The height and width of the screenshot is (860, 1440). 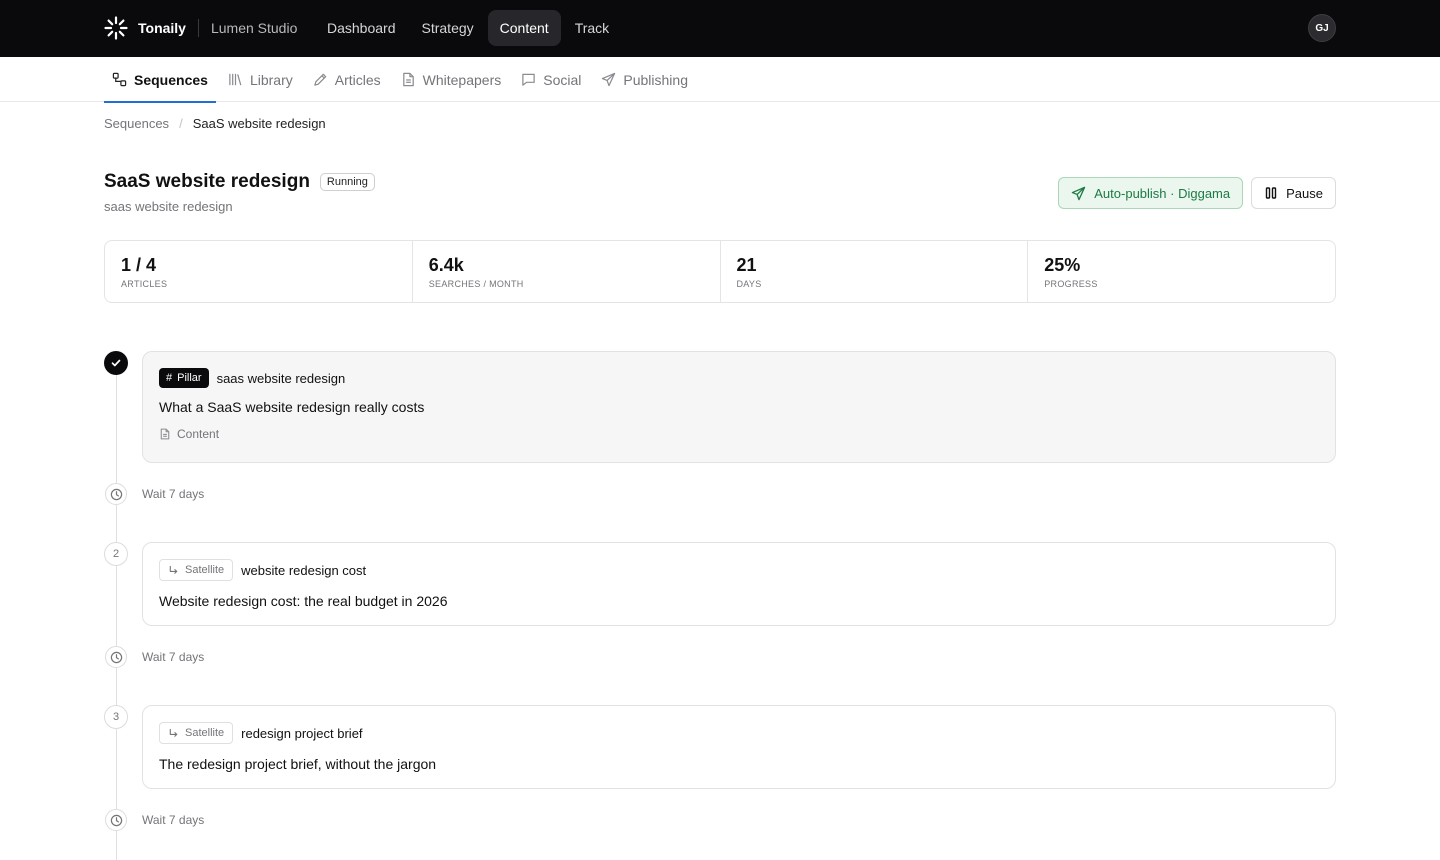 What do you see at coordinates (655, 79) in the screenshot?
I see `tab-label: Publishing` at bounding box center [655, 79].